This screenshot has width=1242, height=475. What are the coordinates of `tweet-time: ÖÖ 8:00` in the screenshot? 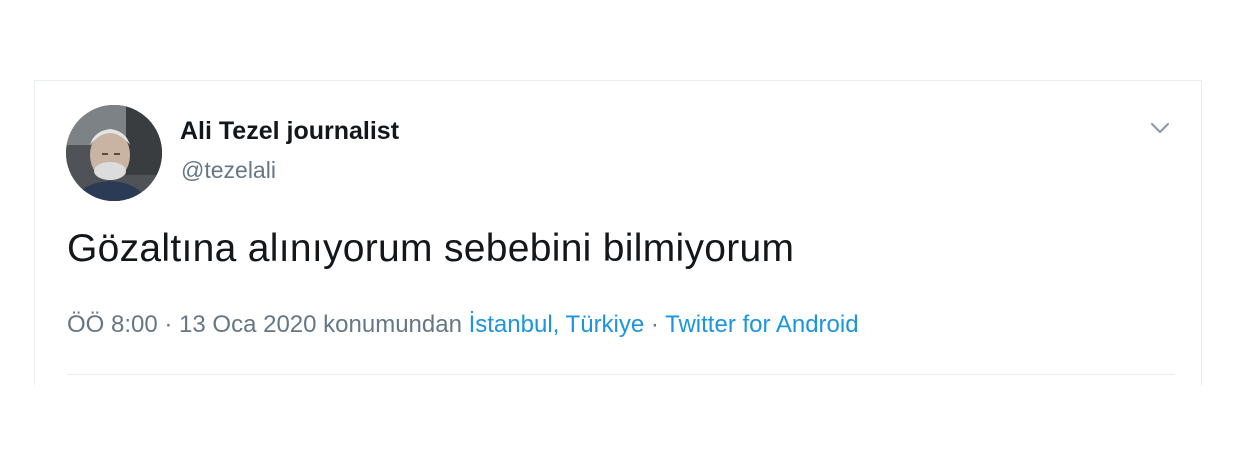 It's located at (112, 324).